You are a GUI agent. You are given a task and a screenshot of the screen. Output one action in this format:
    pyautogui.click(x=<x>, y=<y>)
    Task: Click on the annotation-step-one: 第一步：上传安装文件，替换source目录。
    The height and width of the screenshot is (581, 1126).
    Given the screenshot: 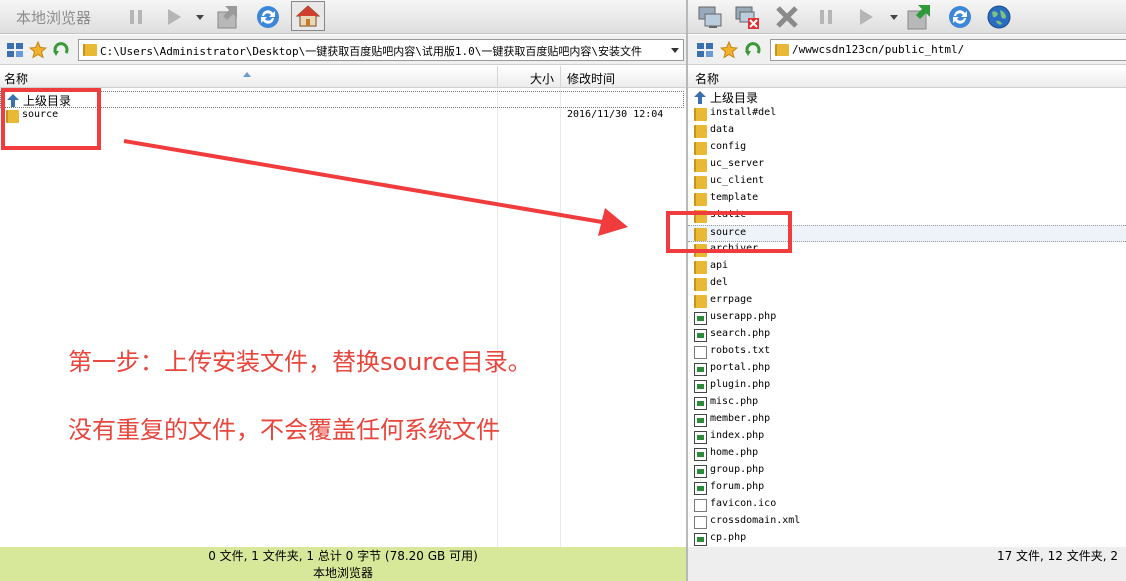 What is the action you would take?
    pyautogui.click(x=300, y=362)
    